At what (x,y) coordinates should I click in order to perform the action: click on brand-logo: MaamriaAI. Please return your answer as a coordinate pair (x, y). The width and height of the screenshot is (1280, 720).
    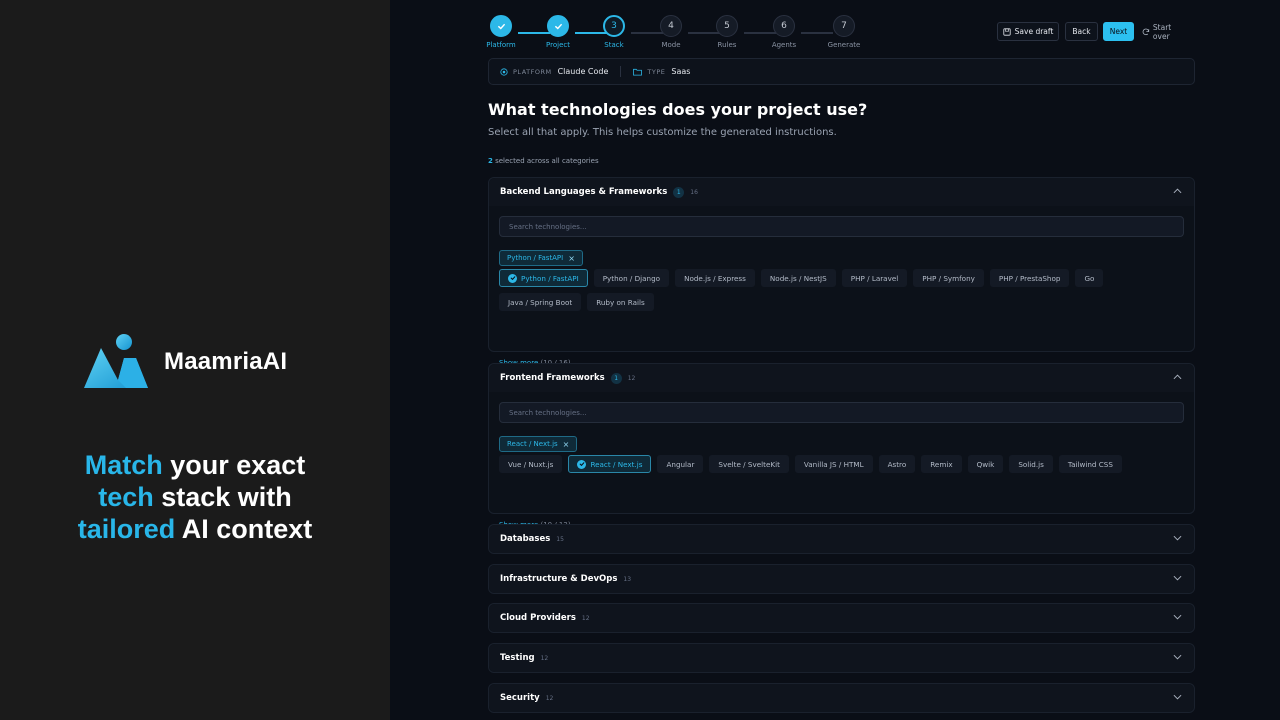
    Looking at the image, I should click on (185, 361).